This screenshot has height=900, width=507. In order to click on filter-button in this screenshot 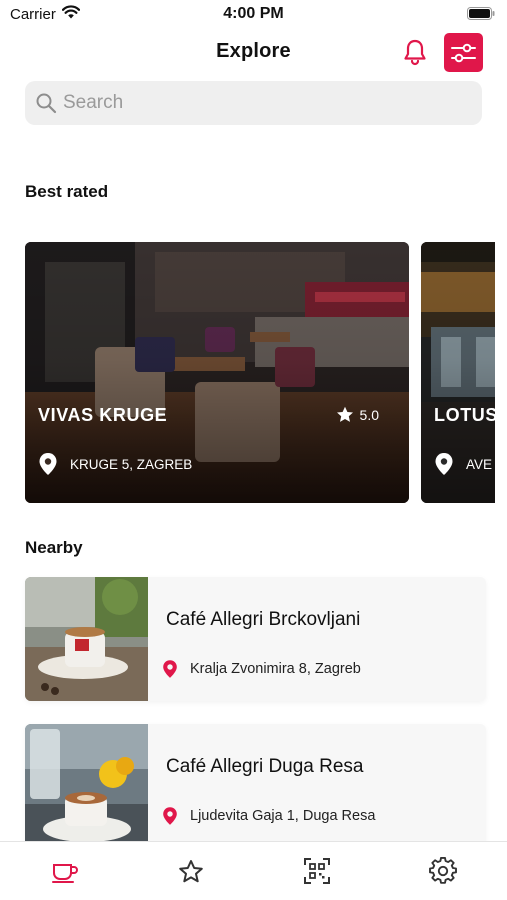, I will do `click(463, 52)`.